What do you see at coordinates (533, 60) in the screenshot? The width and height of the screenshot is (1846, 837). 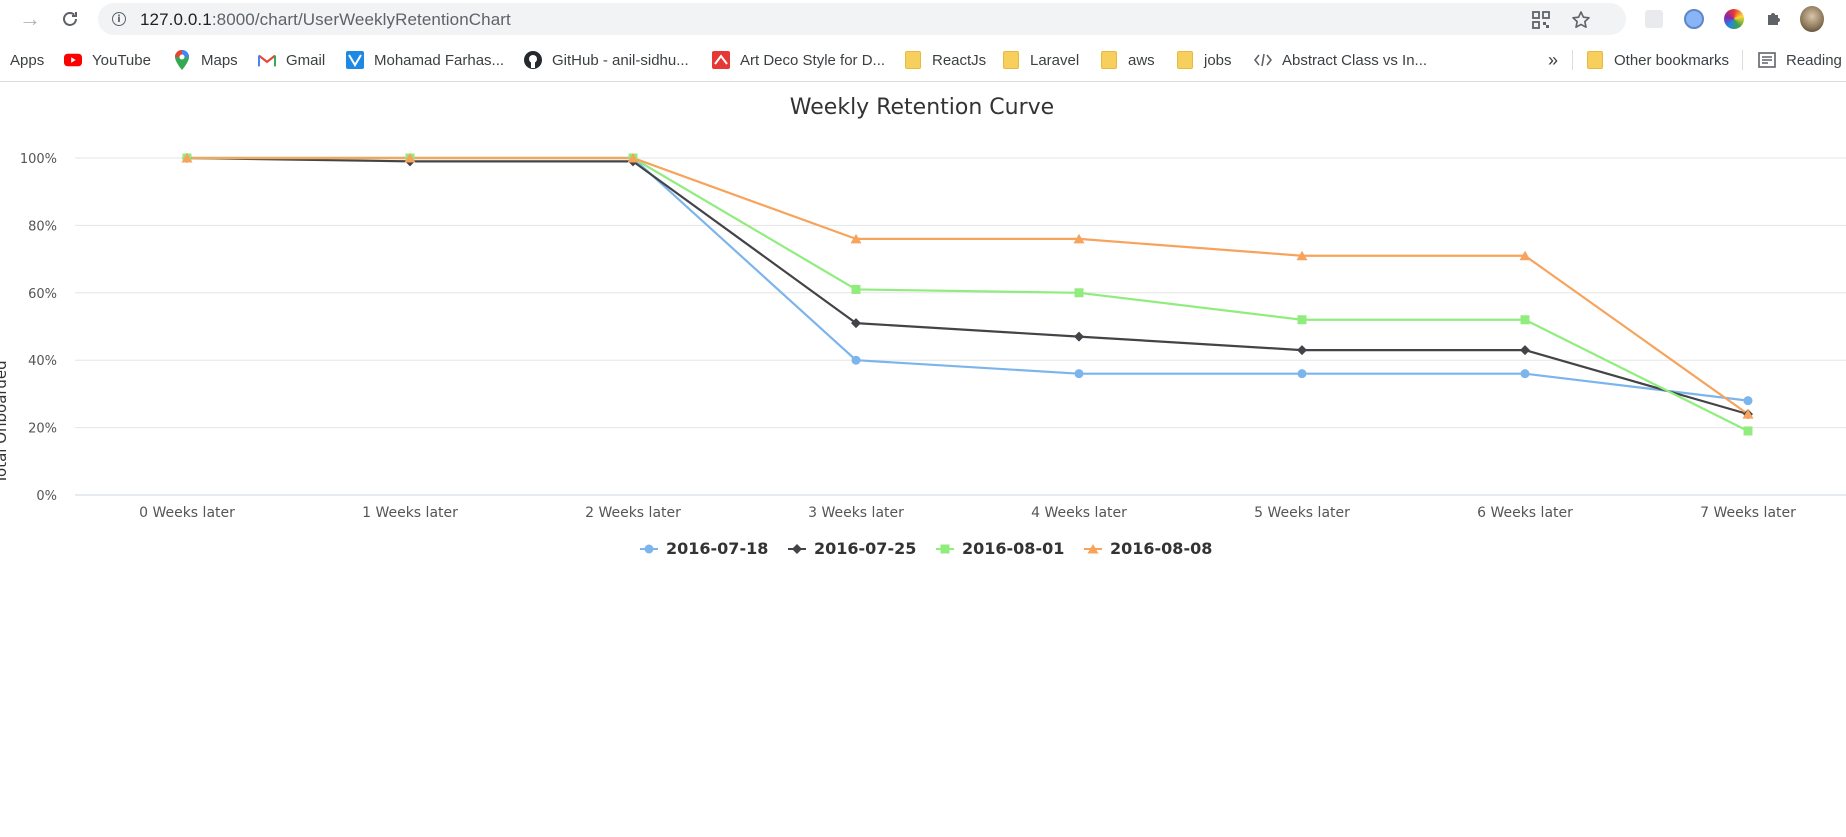 I see `github-icon` at bounding box center [533, 60].